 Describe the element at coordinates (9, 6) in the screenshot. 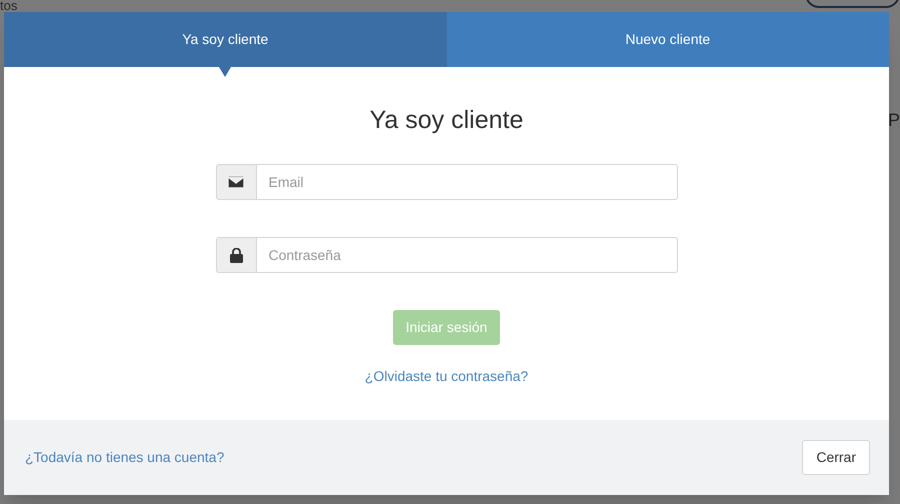

I see `page-heading: tos` at that location.